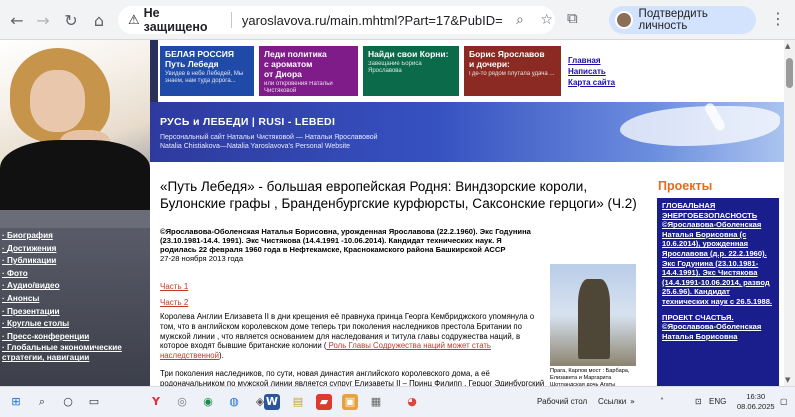 Image resolution: width=795 pixels, height=417 pixels. What do you see at coordinates (17, 20) in the screenshot?
I see `back-icon: ←` at bounding box center [17, 20].